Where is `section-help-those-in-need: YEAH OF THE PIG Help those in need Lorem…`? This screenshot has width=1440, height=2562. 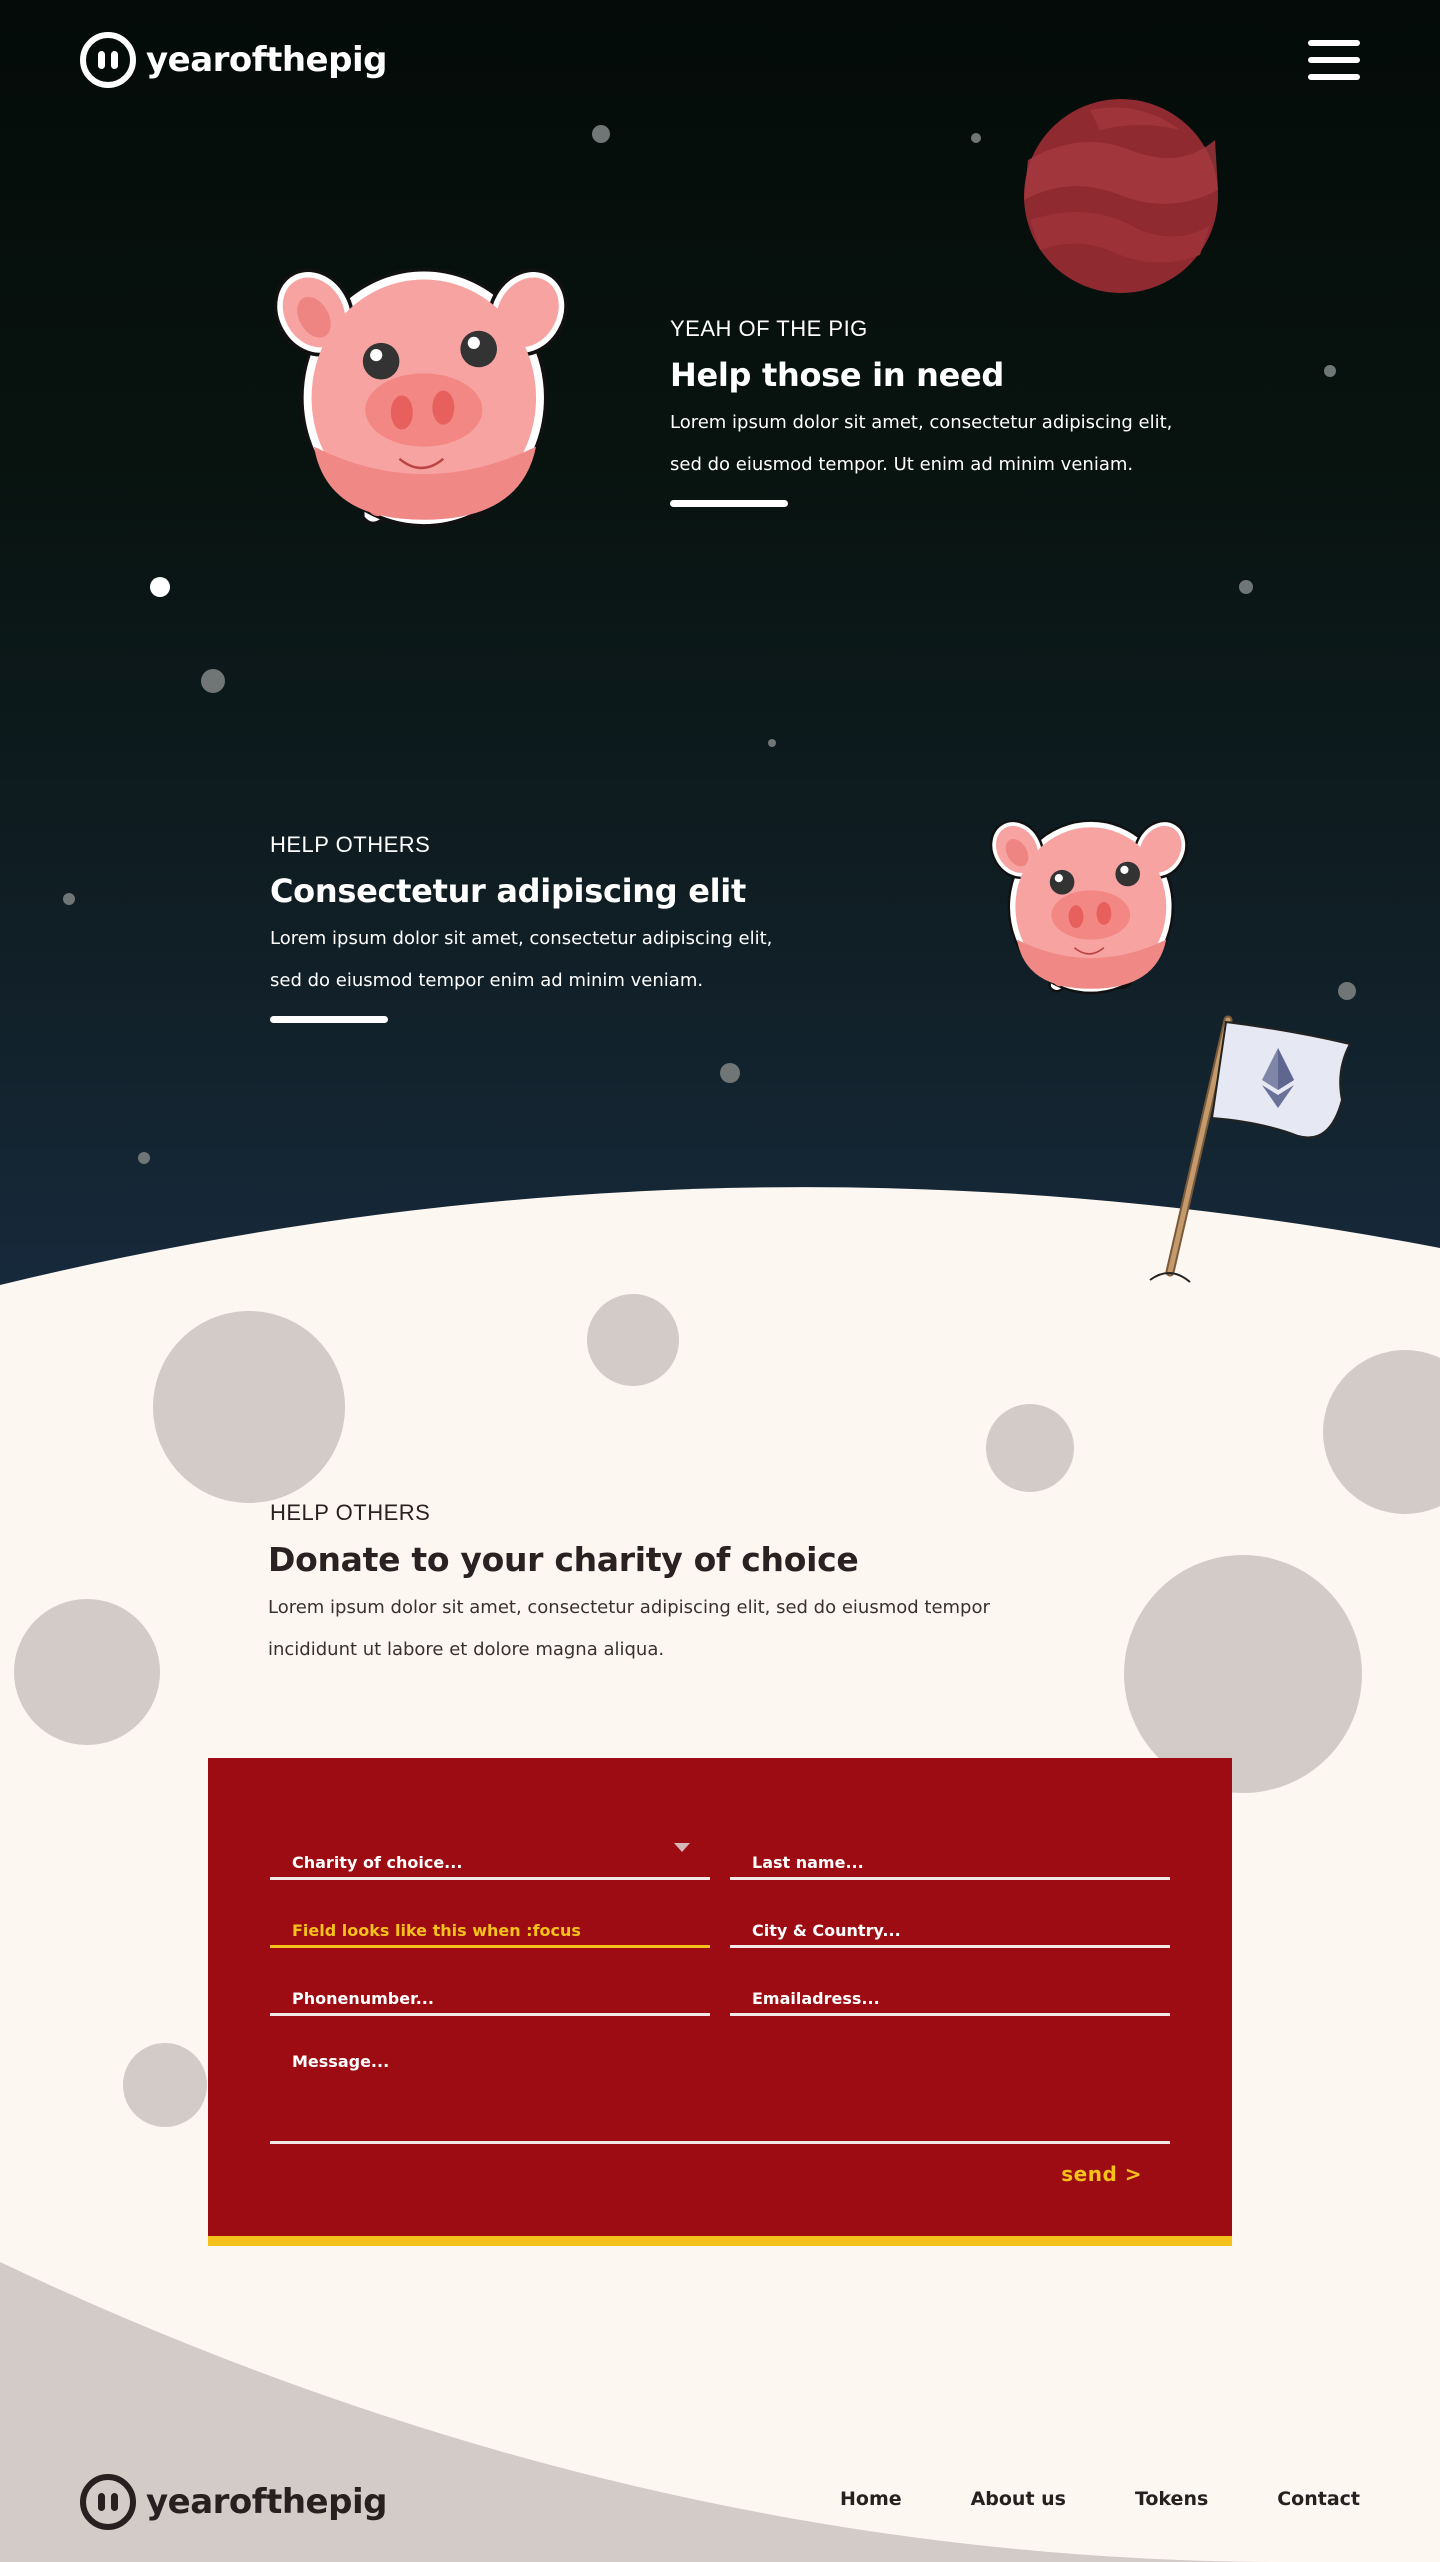
section-help-those-in-need: YEAH OF THE PIG Help those in need Lorem… is located at coordinates (950, 411).